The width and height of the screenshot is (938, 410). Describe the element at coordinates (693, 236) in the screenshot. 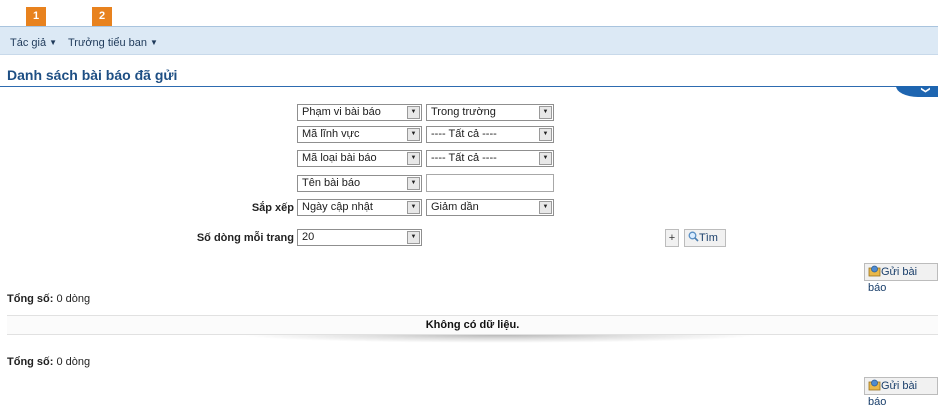

I see `search-icon` at that location.